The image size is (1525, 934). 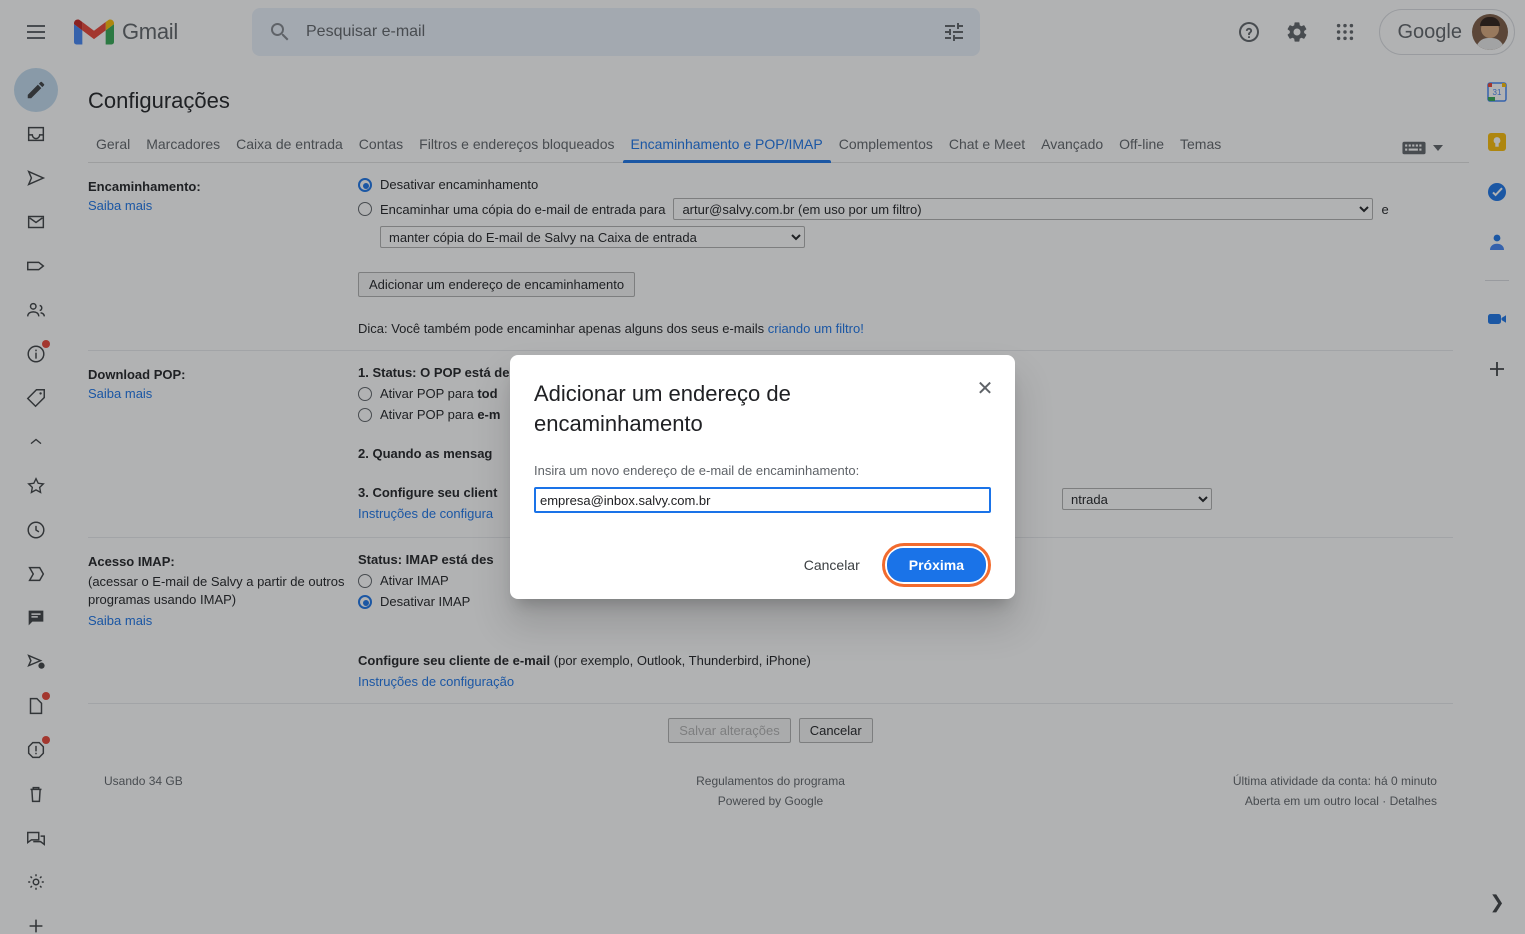 I want to click on dialog-title: Adicionar um endereço de encaminhamento, so click(x=662, y=408).